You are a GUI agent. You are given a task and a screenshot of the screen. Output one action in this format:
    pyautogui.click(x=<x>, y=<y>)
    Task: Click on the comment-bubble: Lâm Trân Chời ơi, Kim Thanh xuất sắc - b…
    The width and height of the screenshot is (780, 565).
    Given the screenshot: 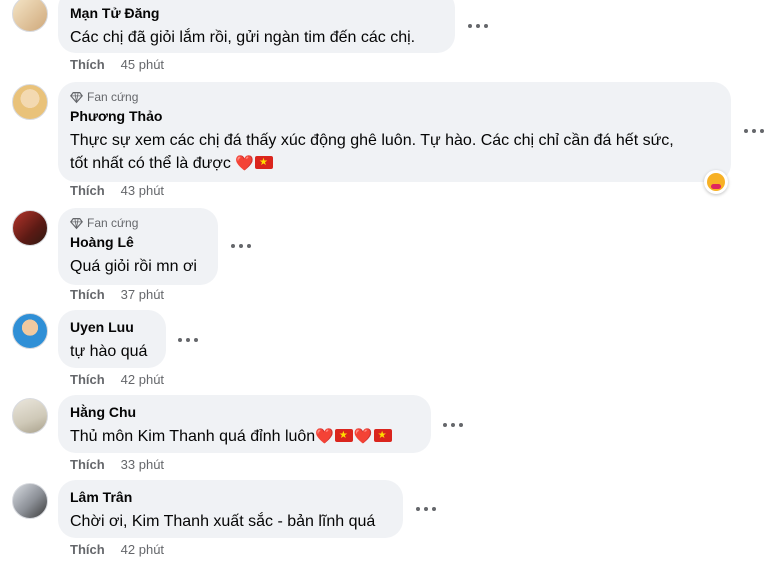 What is the action you would take?
    pyautogui.click(x=230, y=509)
    